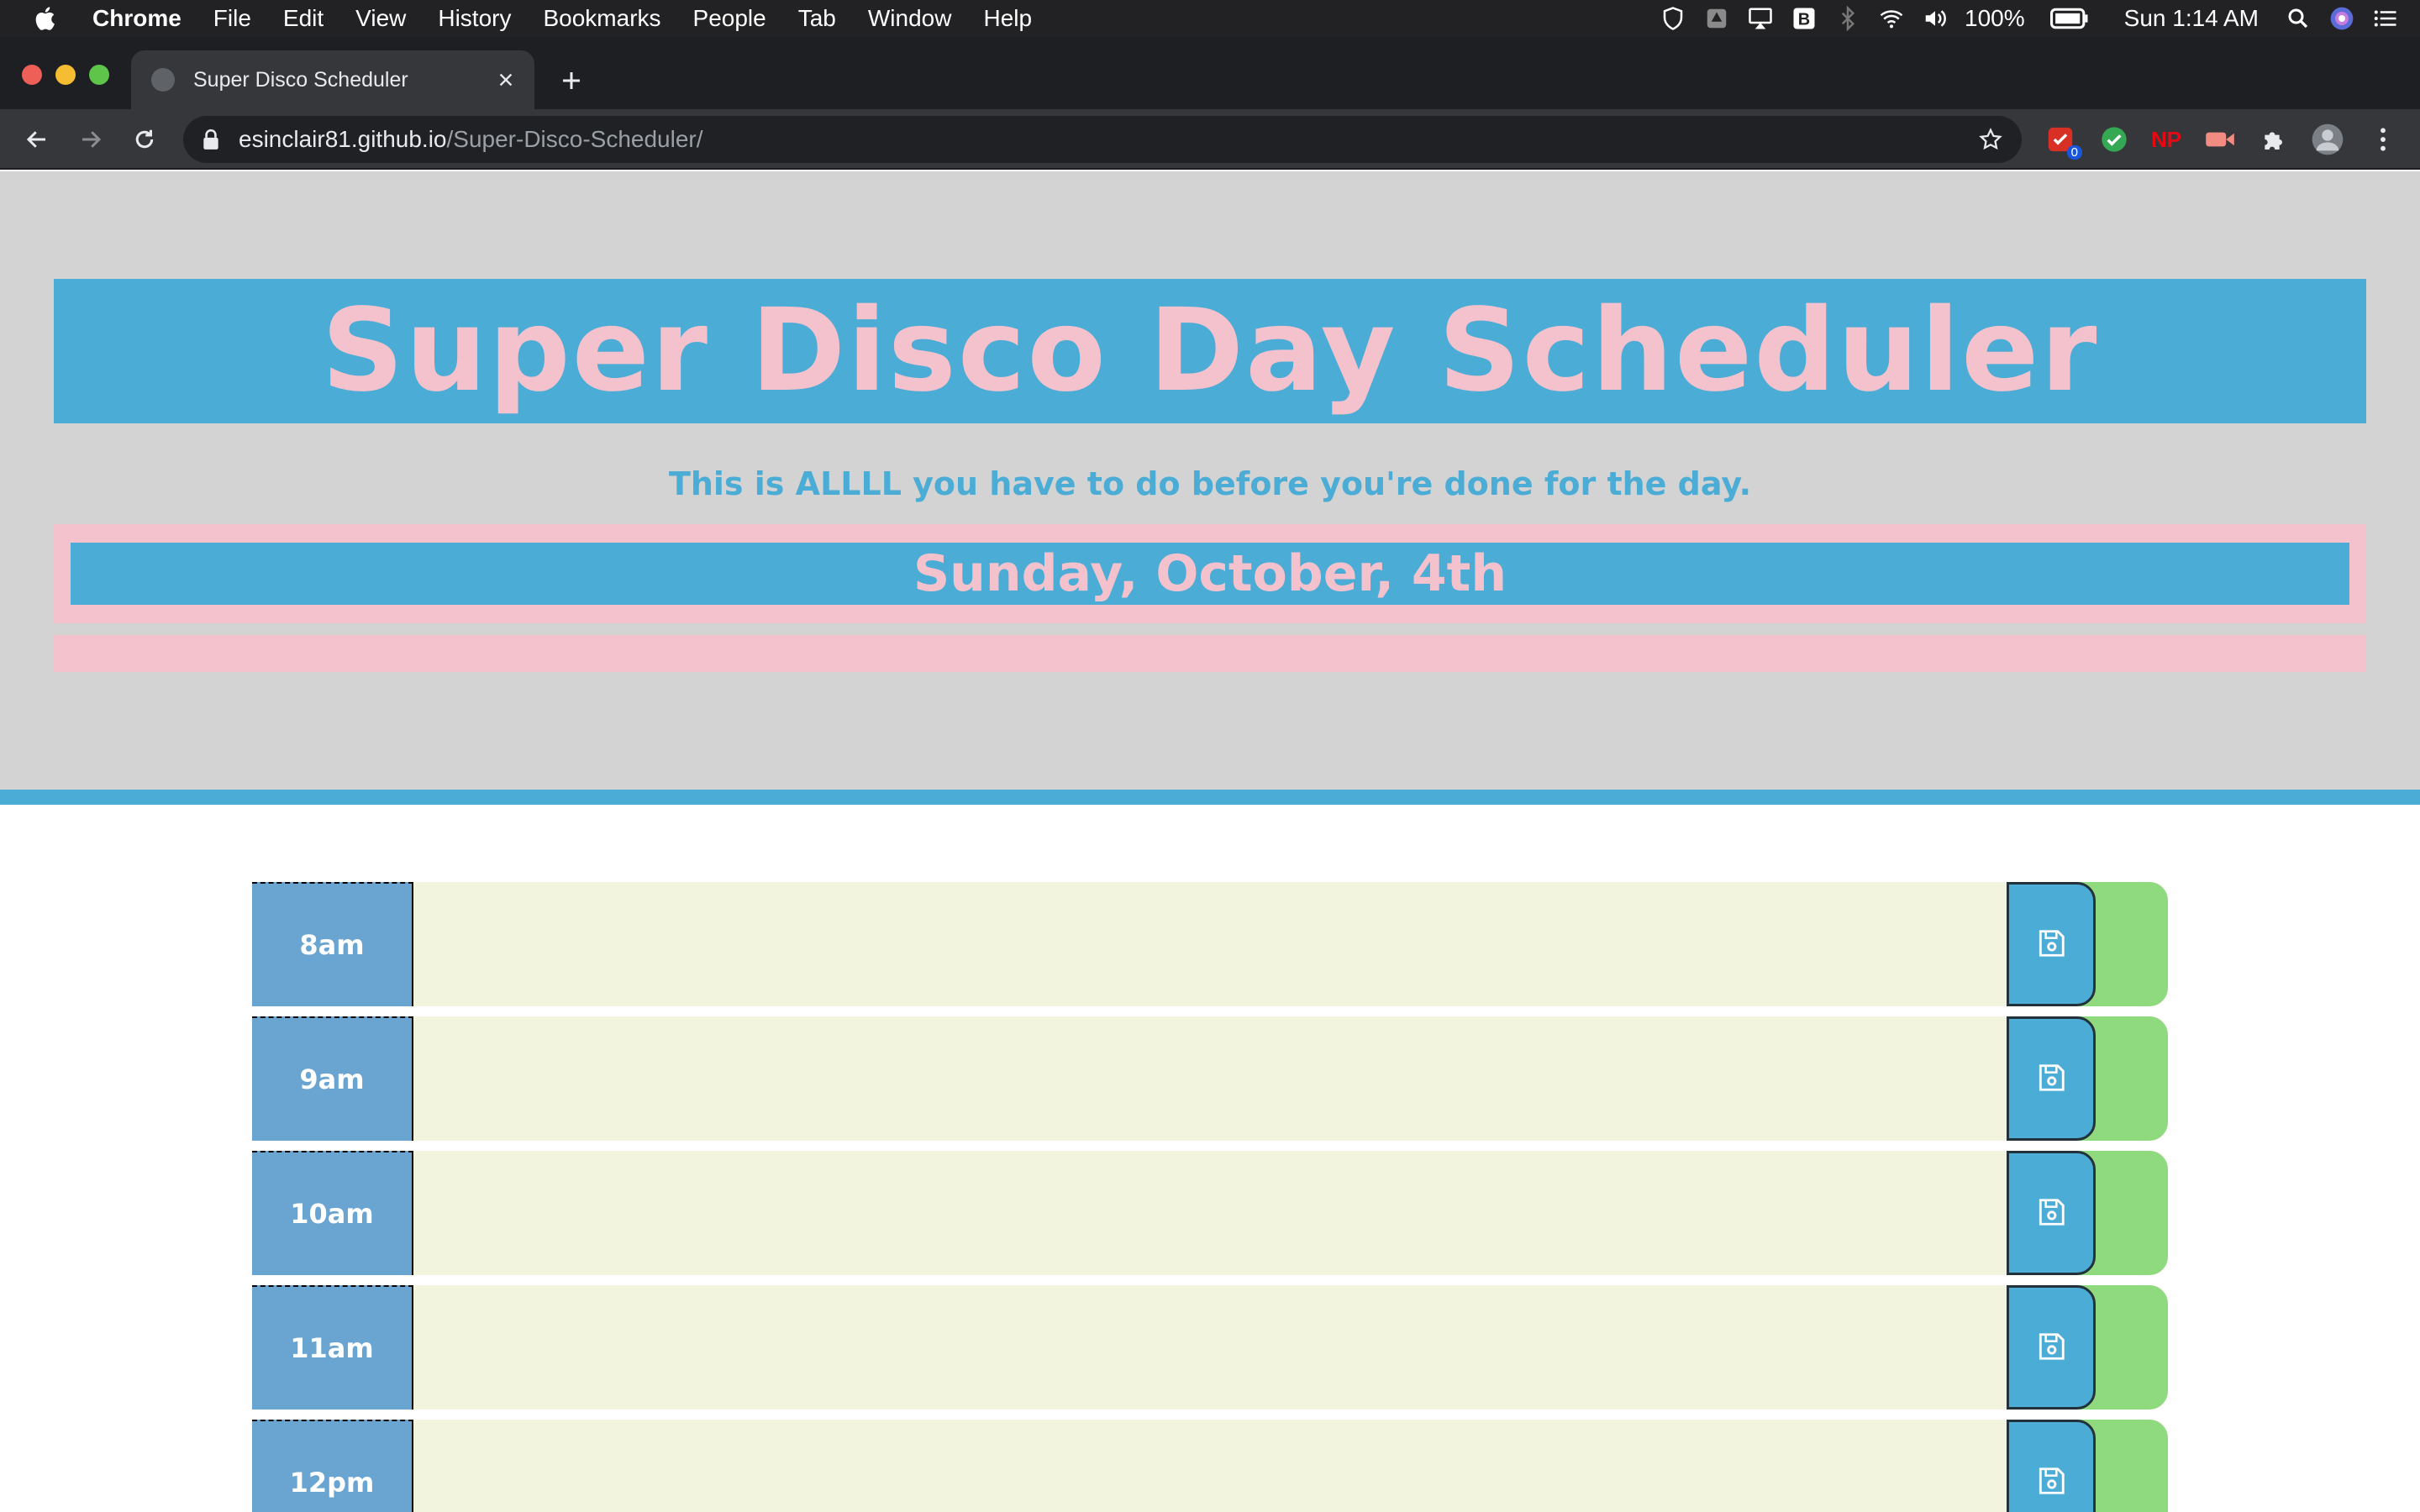 Image resolution: width=2420 pixels, height=1512 pixels. What do you see at coordinates (232, 18) in the screenshot?
I see `menu-file: File` at bounding box center [232, 18].